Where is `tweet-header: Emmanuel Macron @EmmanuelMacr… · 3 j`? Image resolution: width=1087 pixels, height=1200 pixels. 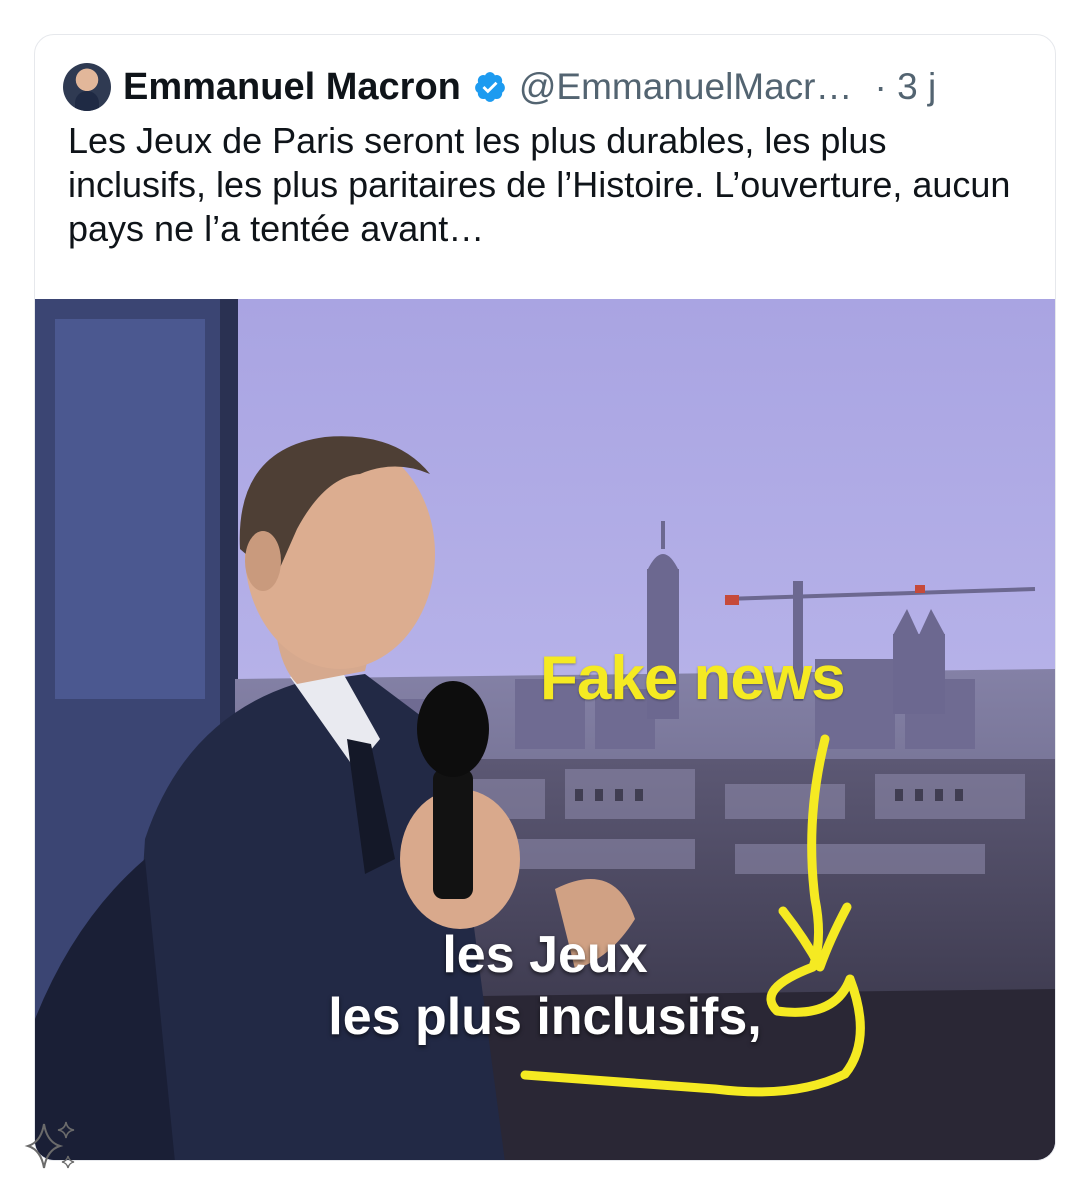
tweet-header: Emmanuel Macron @EmmanuelMacr… · 3 j is located at coordinates (549, 87).